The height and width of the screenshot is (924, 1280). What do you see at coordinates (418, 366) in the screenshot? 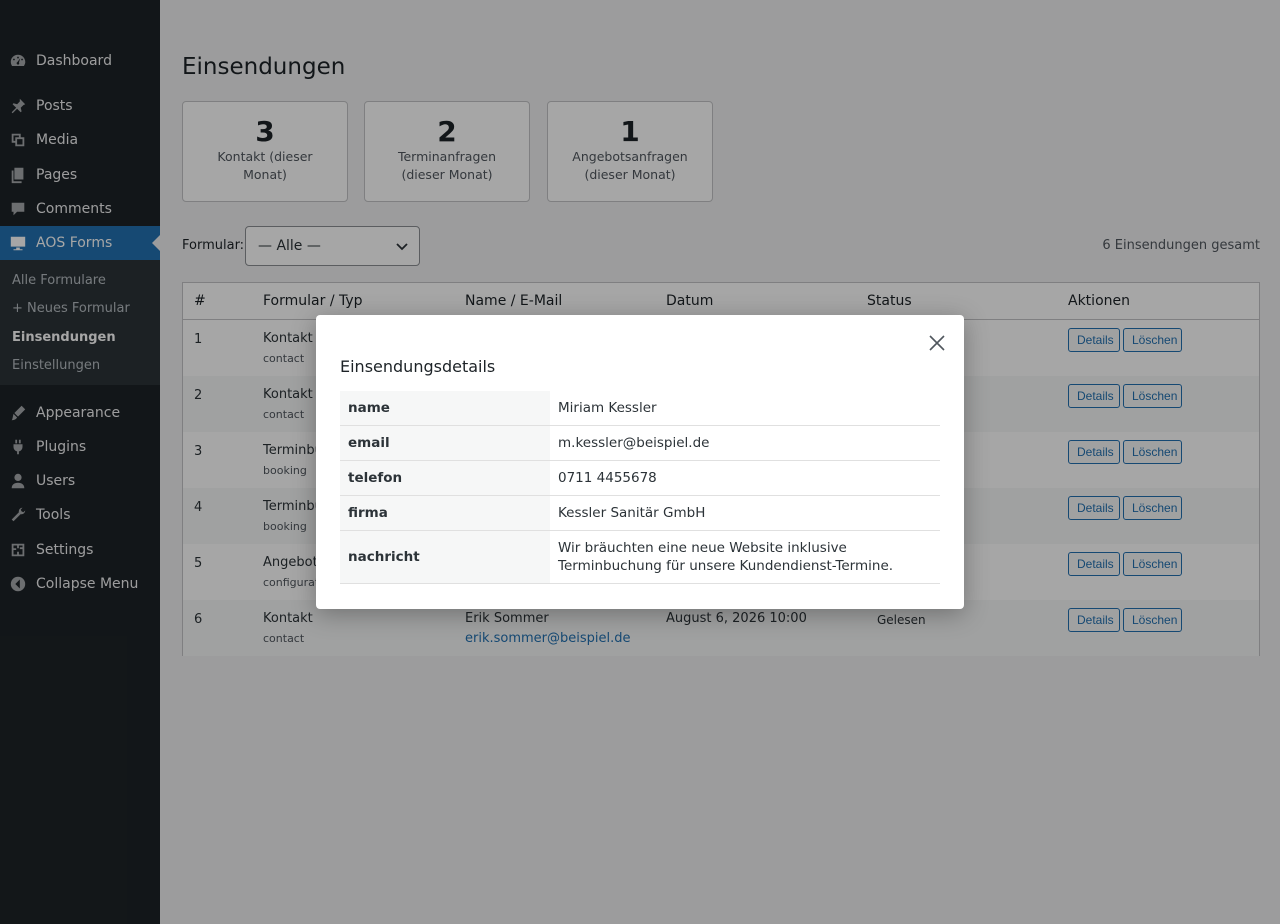
I see `modal-title: Einsendungsdetails` at bounding box center [418, 366].